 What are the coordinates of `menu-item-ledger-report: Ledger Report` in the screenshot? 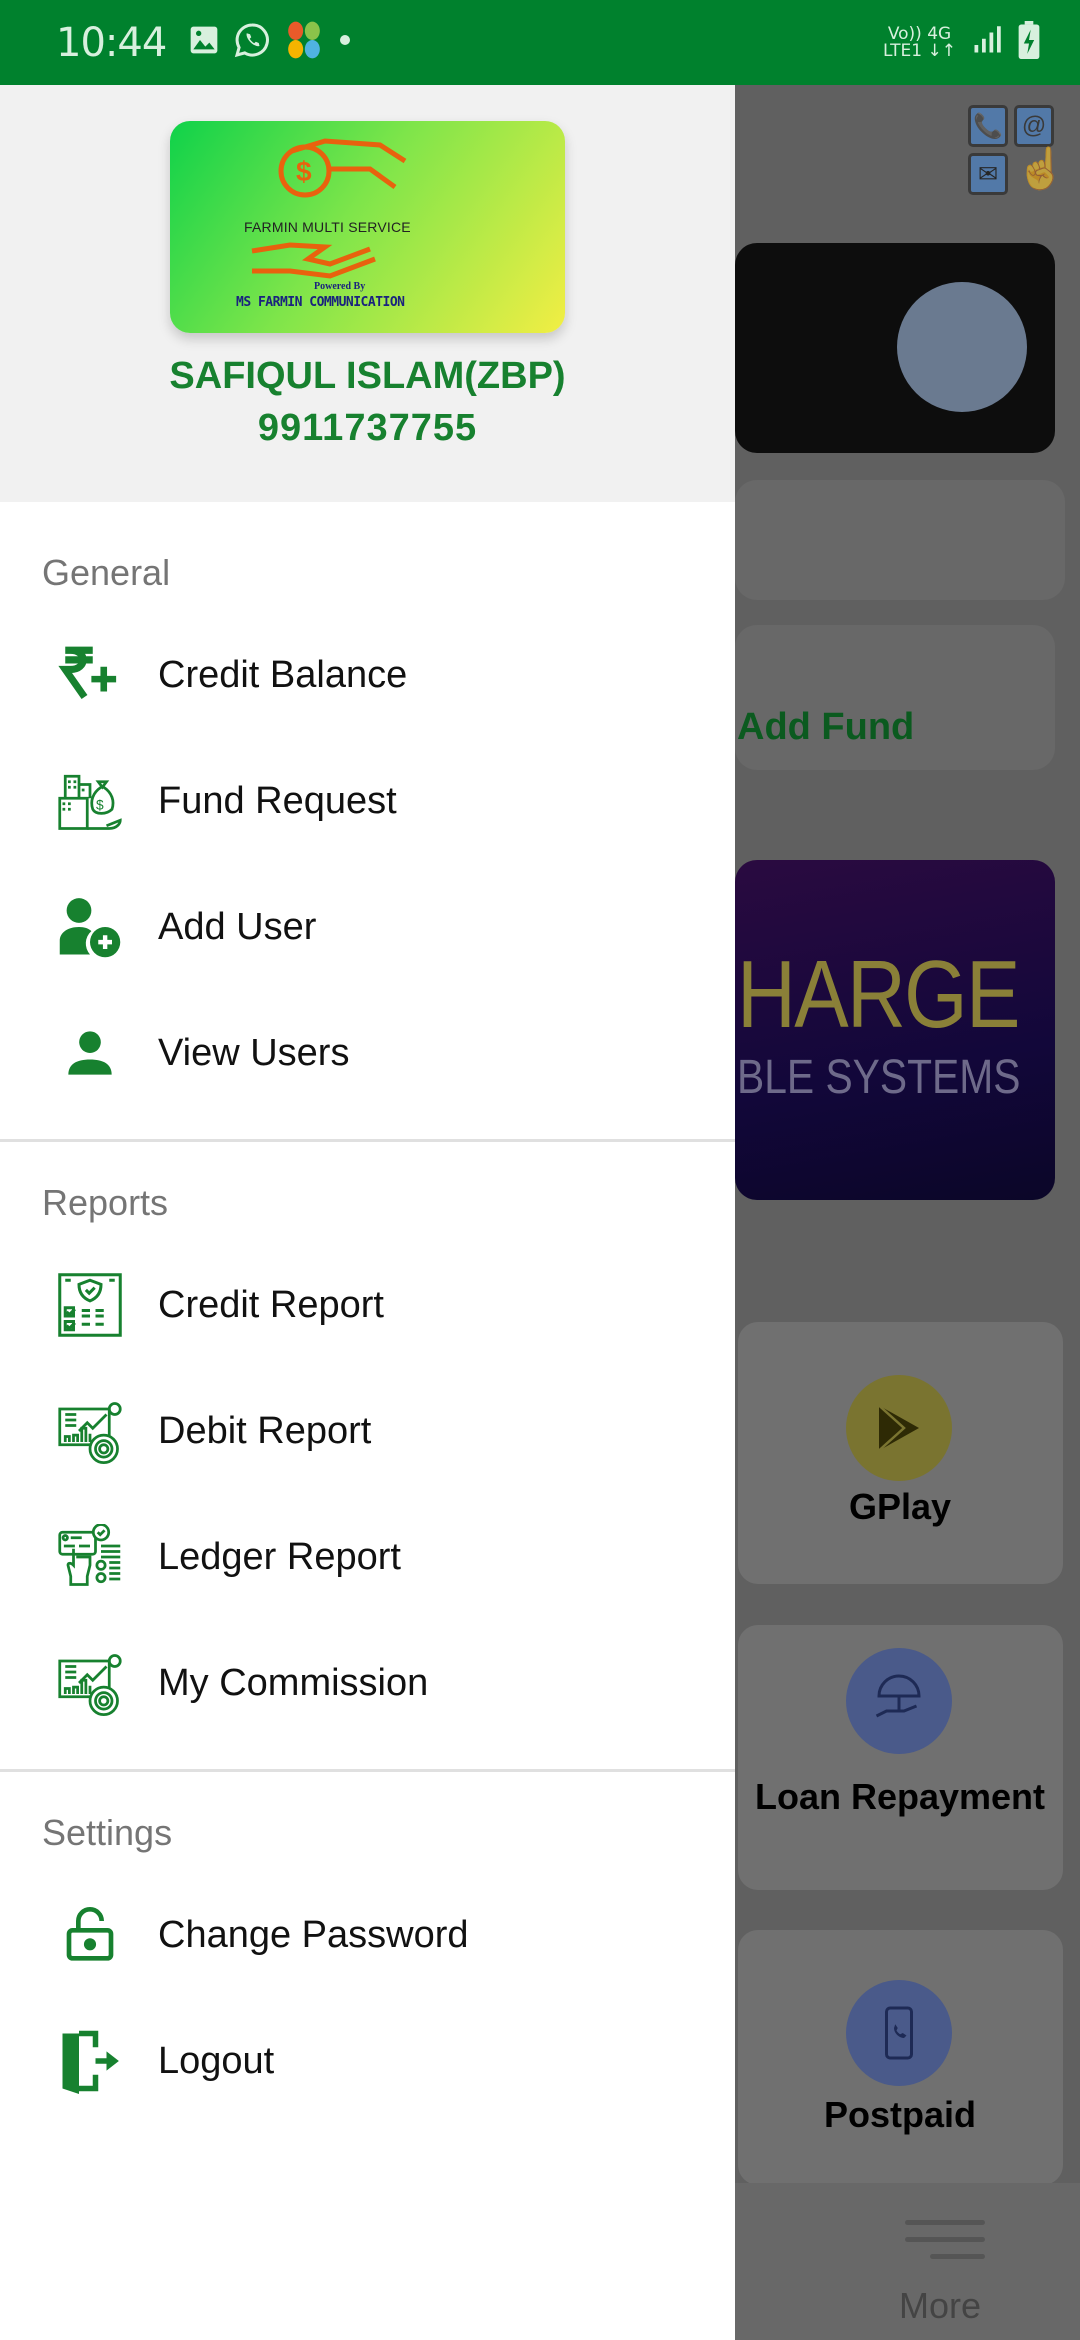 It's located at (367, 1557).